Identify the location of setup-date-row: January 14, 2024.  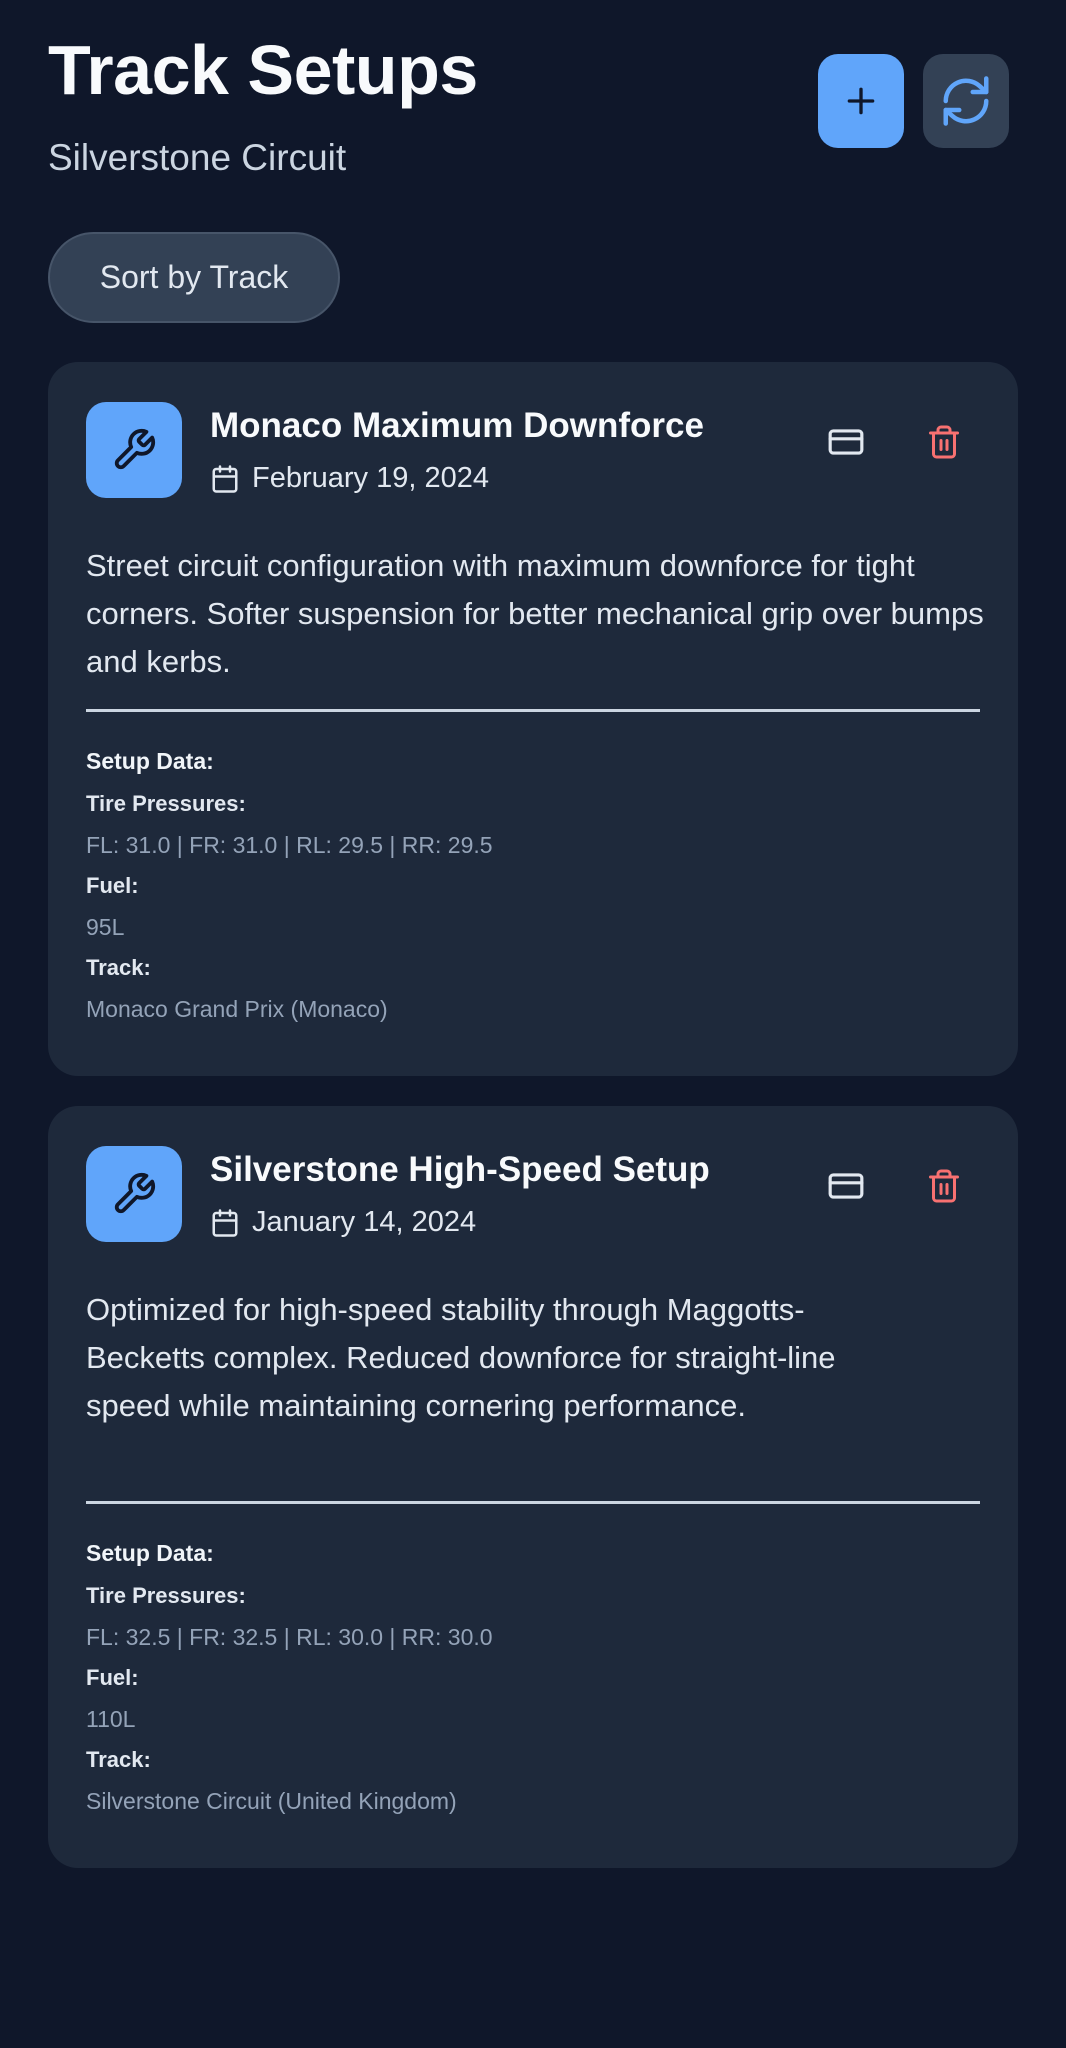
(343, 1222).